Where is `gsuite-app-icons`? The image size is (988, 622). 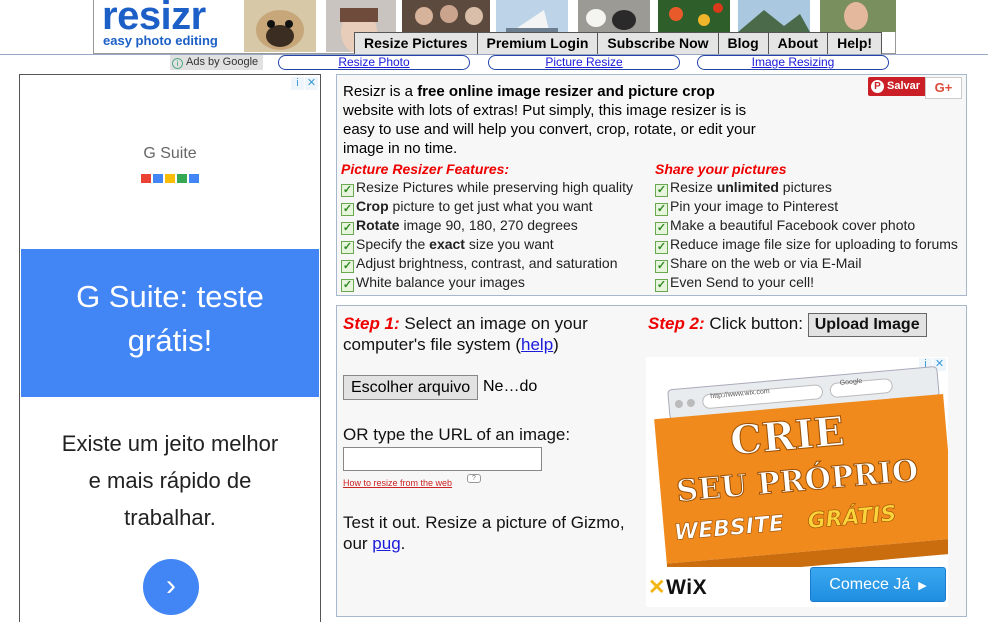
gsuite-app-icons is located at coordinates (170, 179).